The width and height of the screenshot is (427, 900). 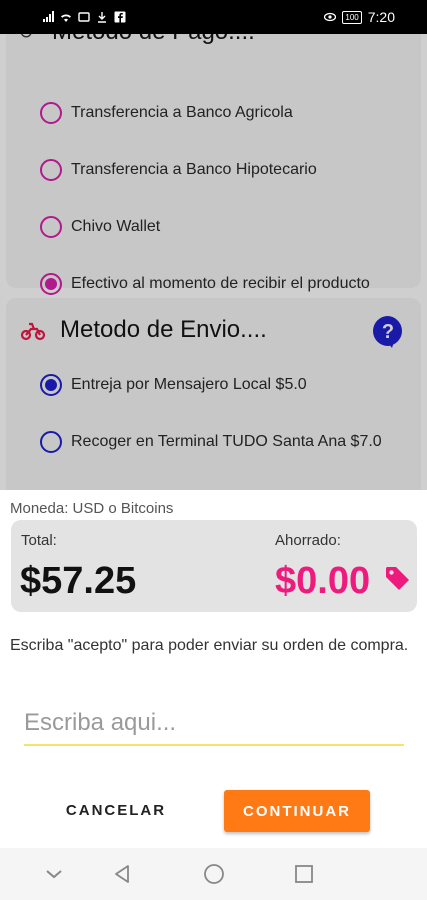 I want to click on facebook-icon, so click(x=120, y=17).